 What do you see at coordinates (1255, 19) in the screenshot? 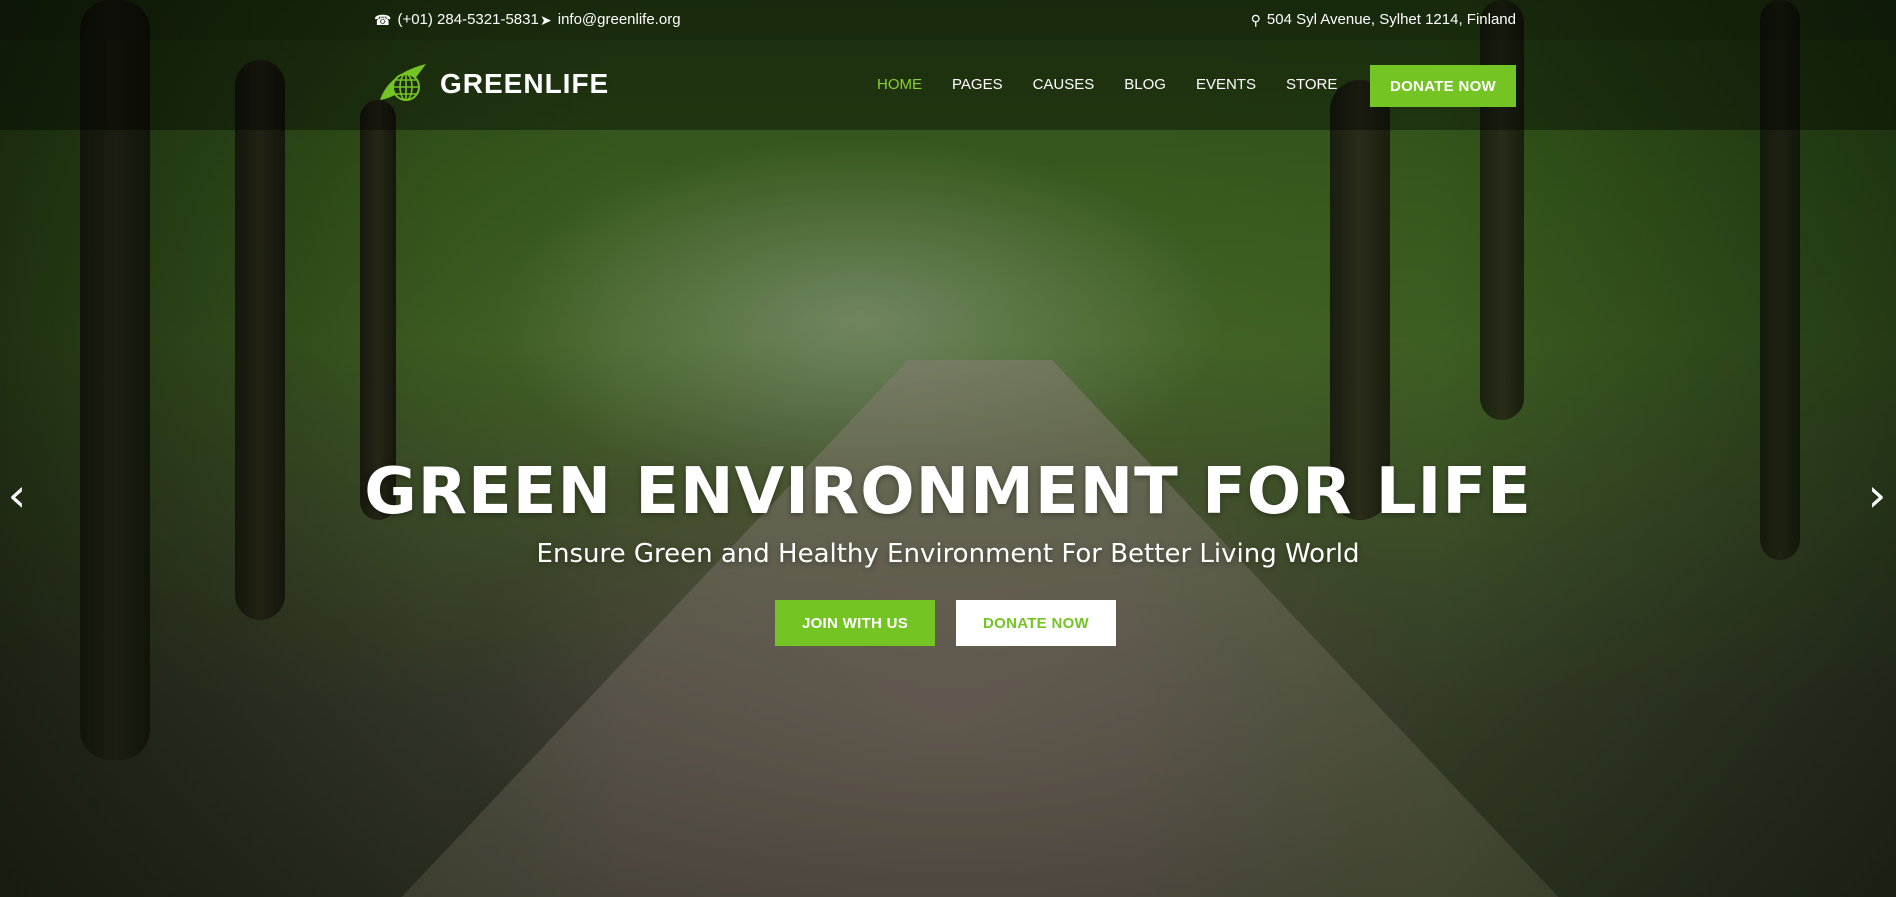
I see `map-marker-icon: ⚲` at bounding box center [1255, 19].